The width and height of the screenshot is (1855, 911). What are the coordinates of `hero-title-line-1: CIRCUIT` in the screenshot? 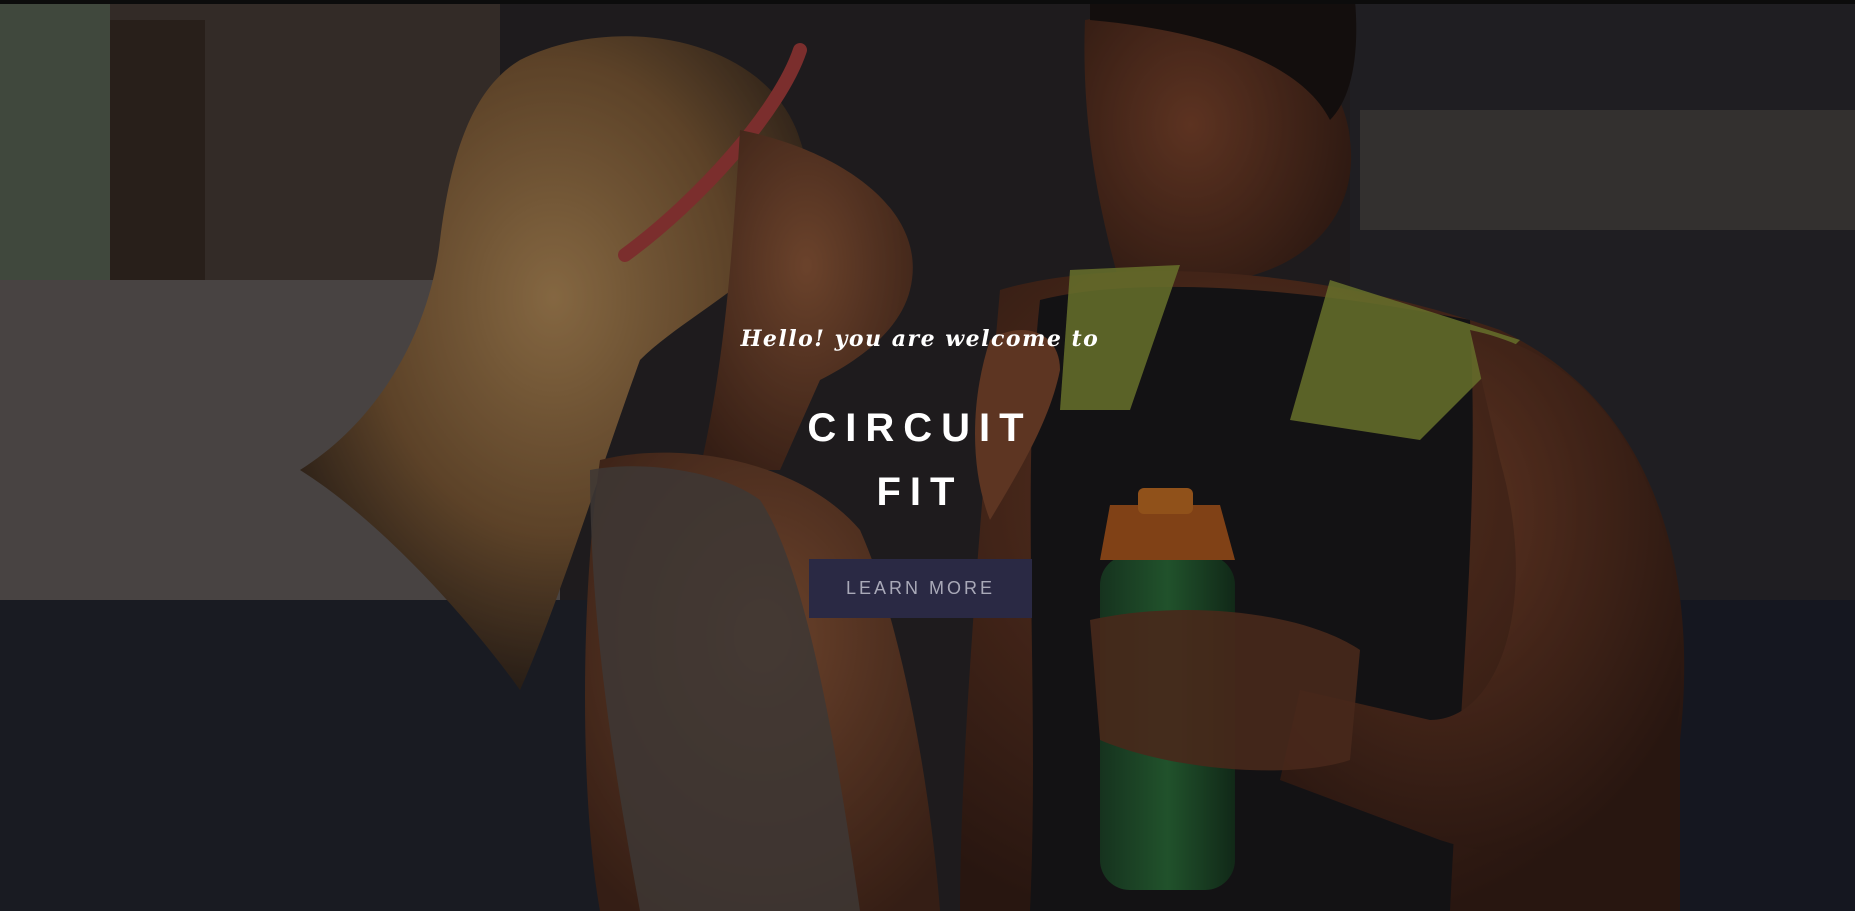 It's located at (920, 428).